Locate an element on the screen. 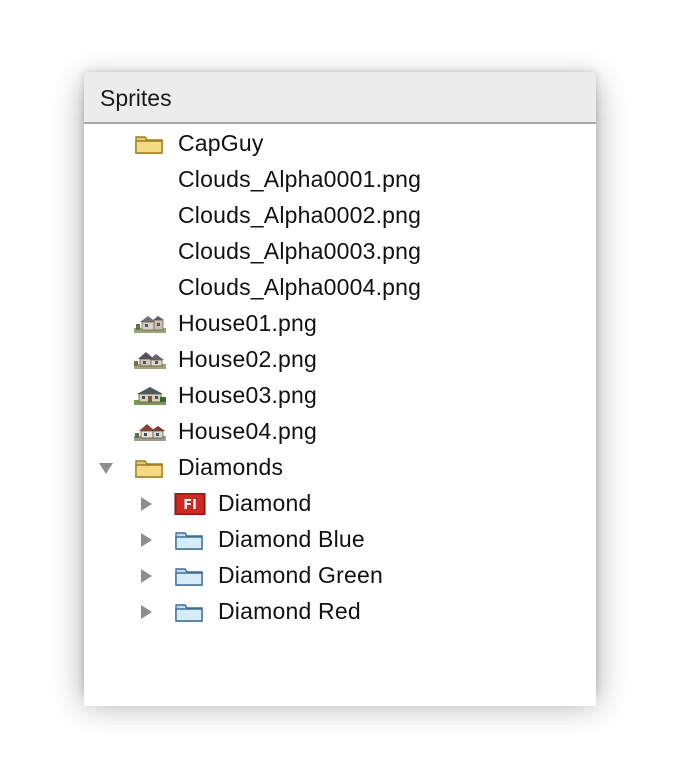 The height and width of the screenshot is (780, 680). tree-item-label: CapGuy is located at coordinates (221, 143).